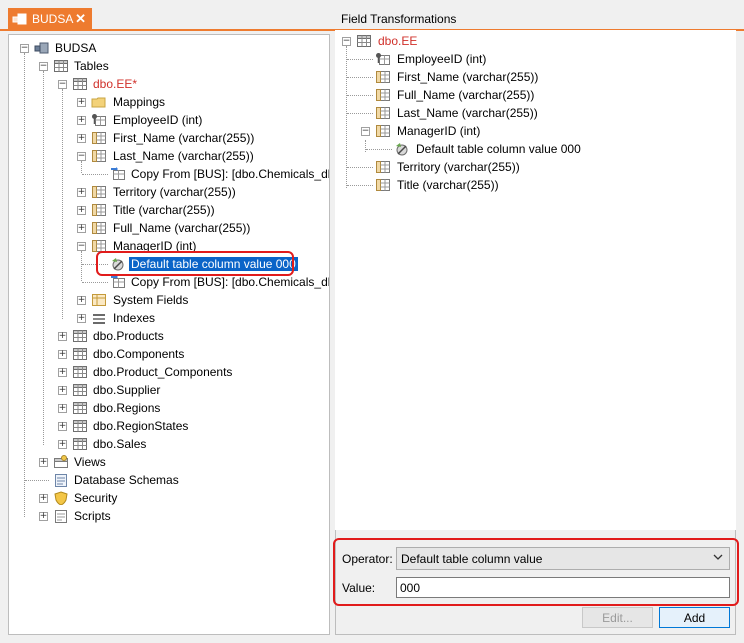 The width and height of the screenshot is (744, 643). Describe the element at coordinates (61, 66) in the screenshot. I see `table-folder-icon` at that location.